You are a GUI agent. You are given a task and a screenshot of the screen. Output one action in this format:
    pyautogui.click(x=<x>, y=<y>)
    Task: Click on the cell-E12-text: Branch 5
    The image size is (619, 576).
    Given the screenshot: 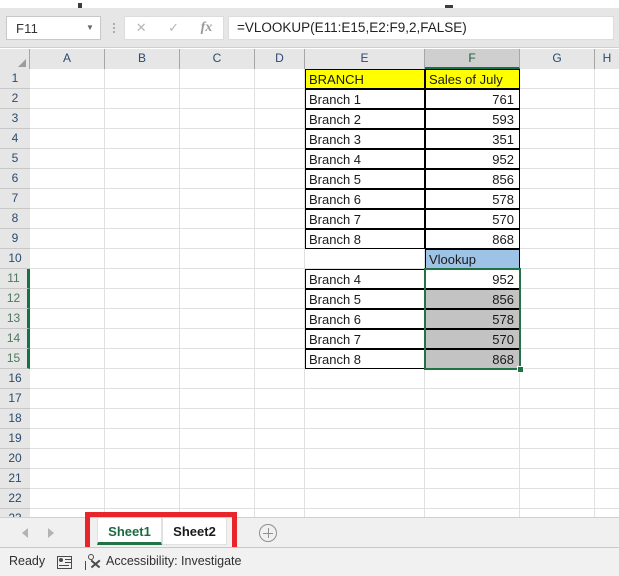 What is the action you would take?
    pyautogui.click(x=335, y=299)
    